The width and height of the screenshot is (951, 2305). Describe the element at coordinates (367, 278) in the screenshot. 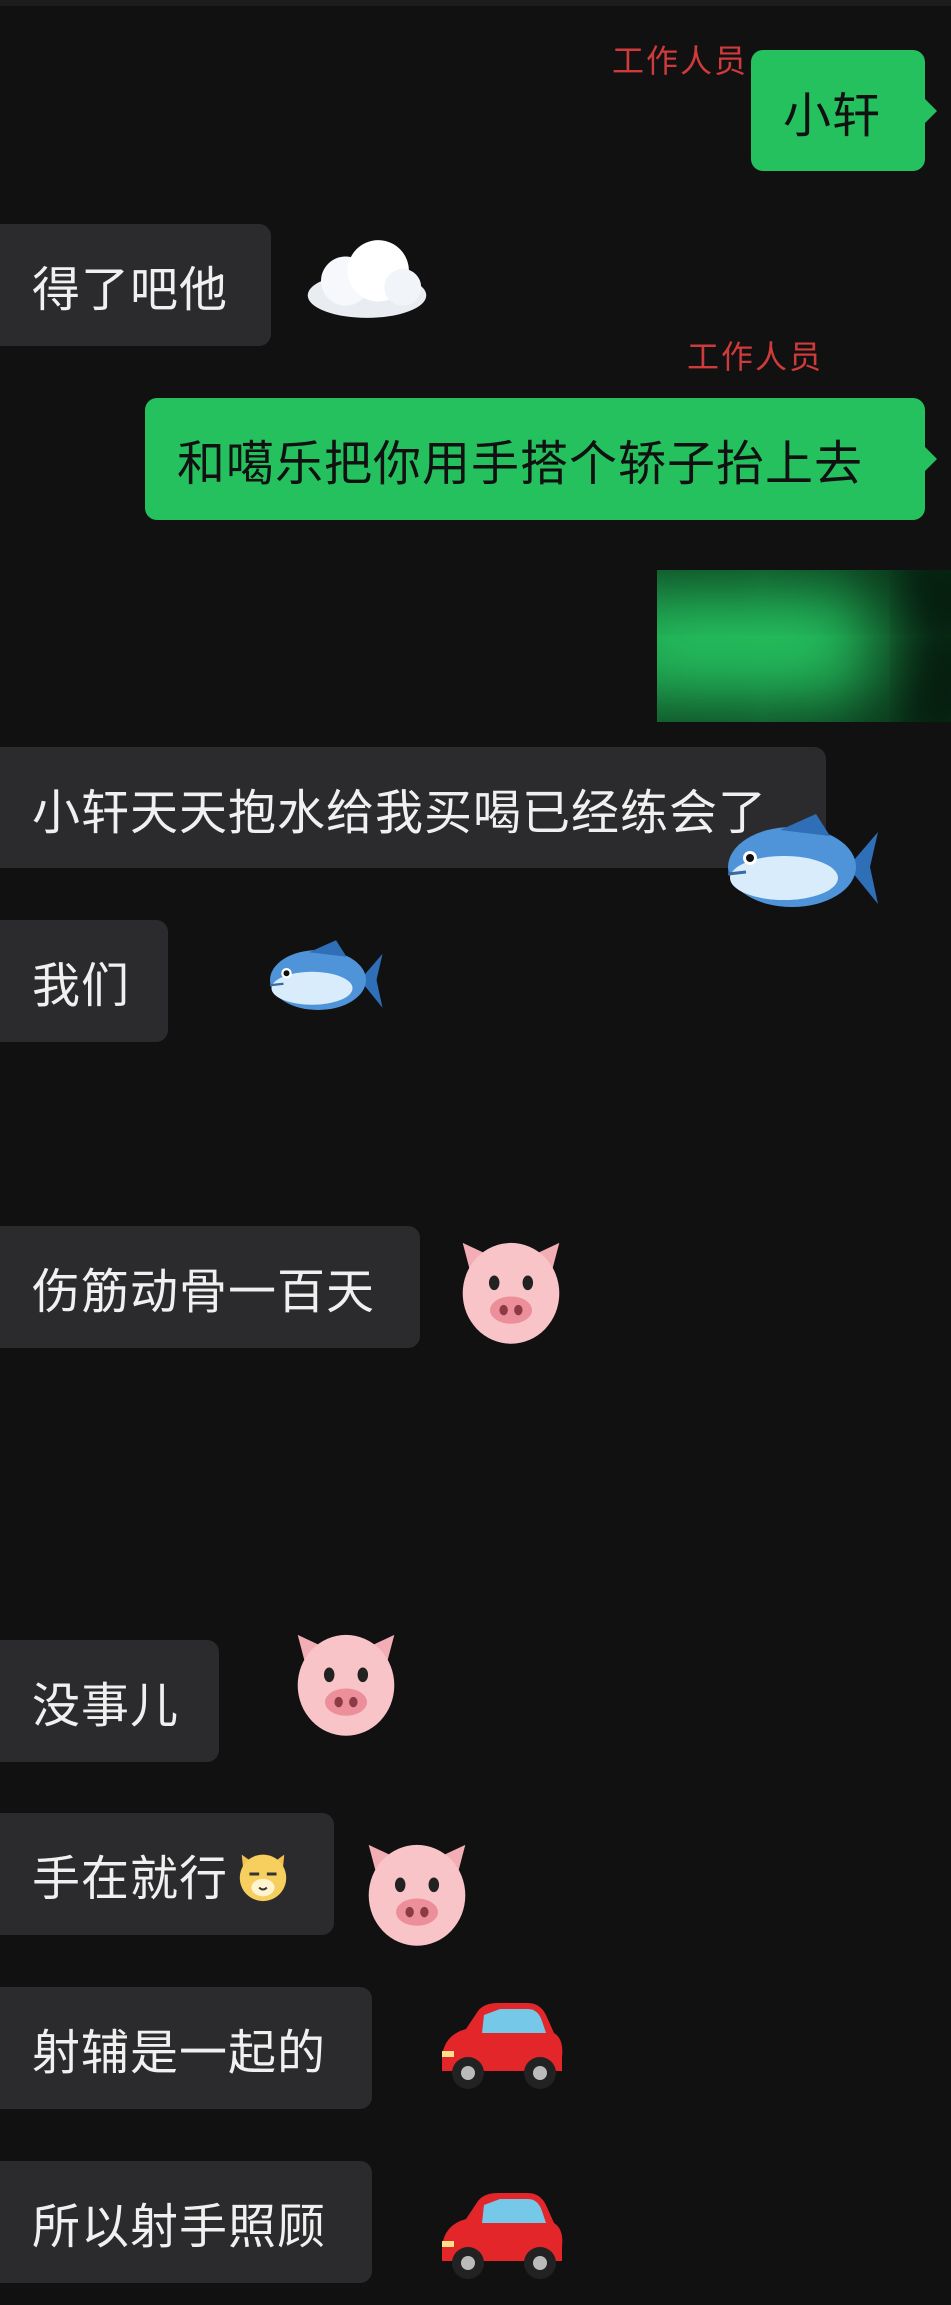

I see `cloud-icon` at that location.